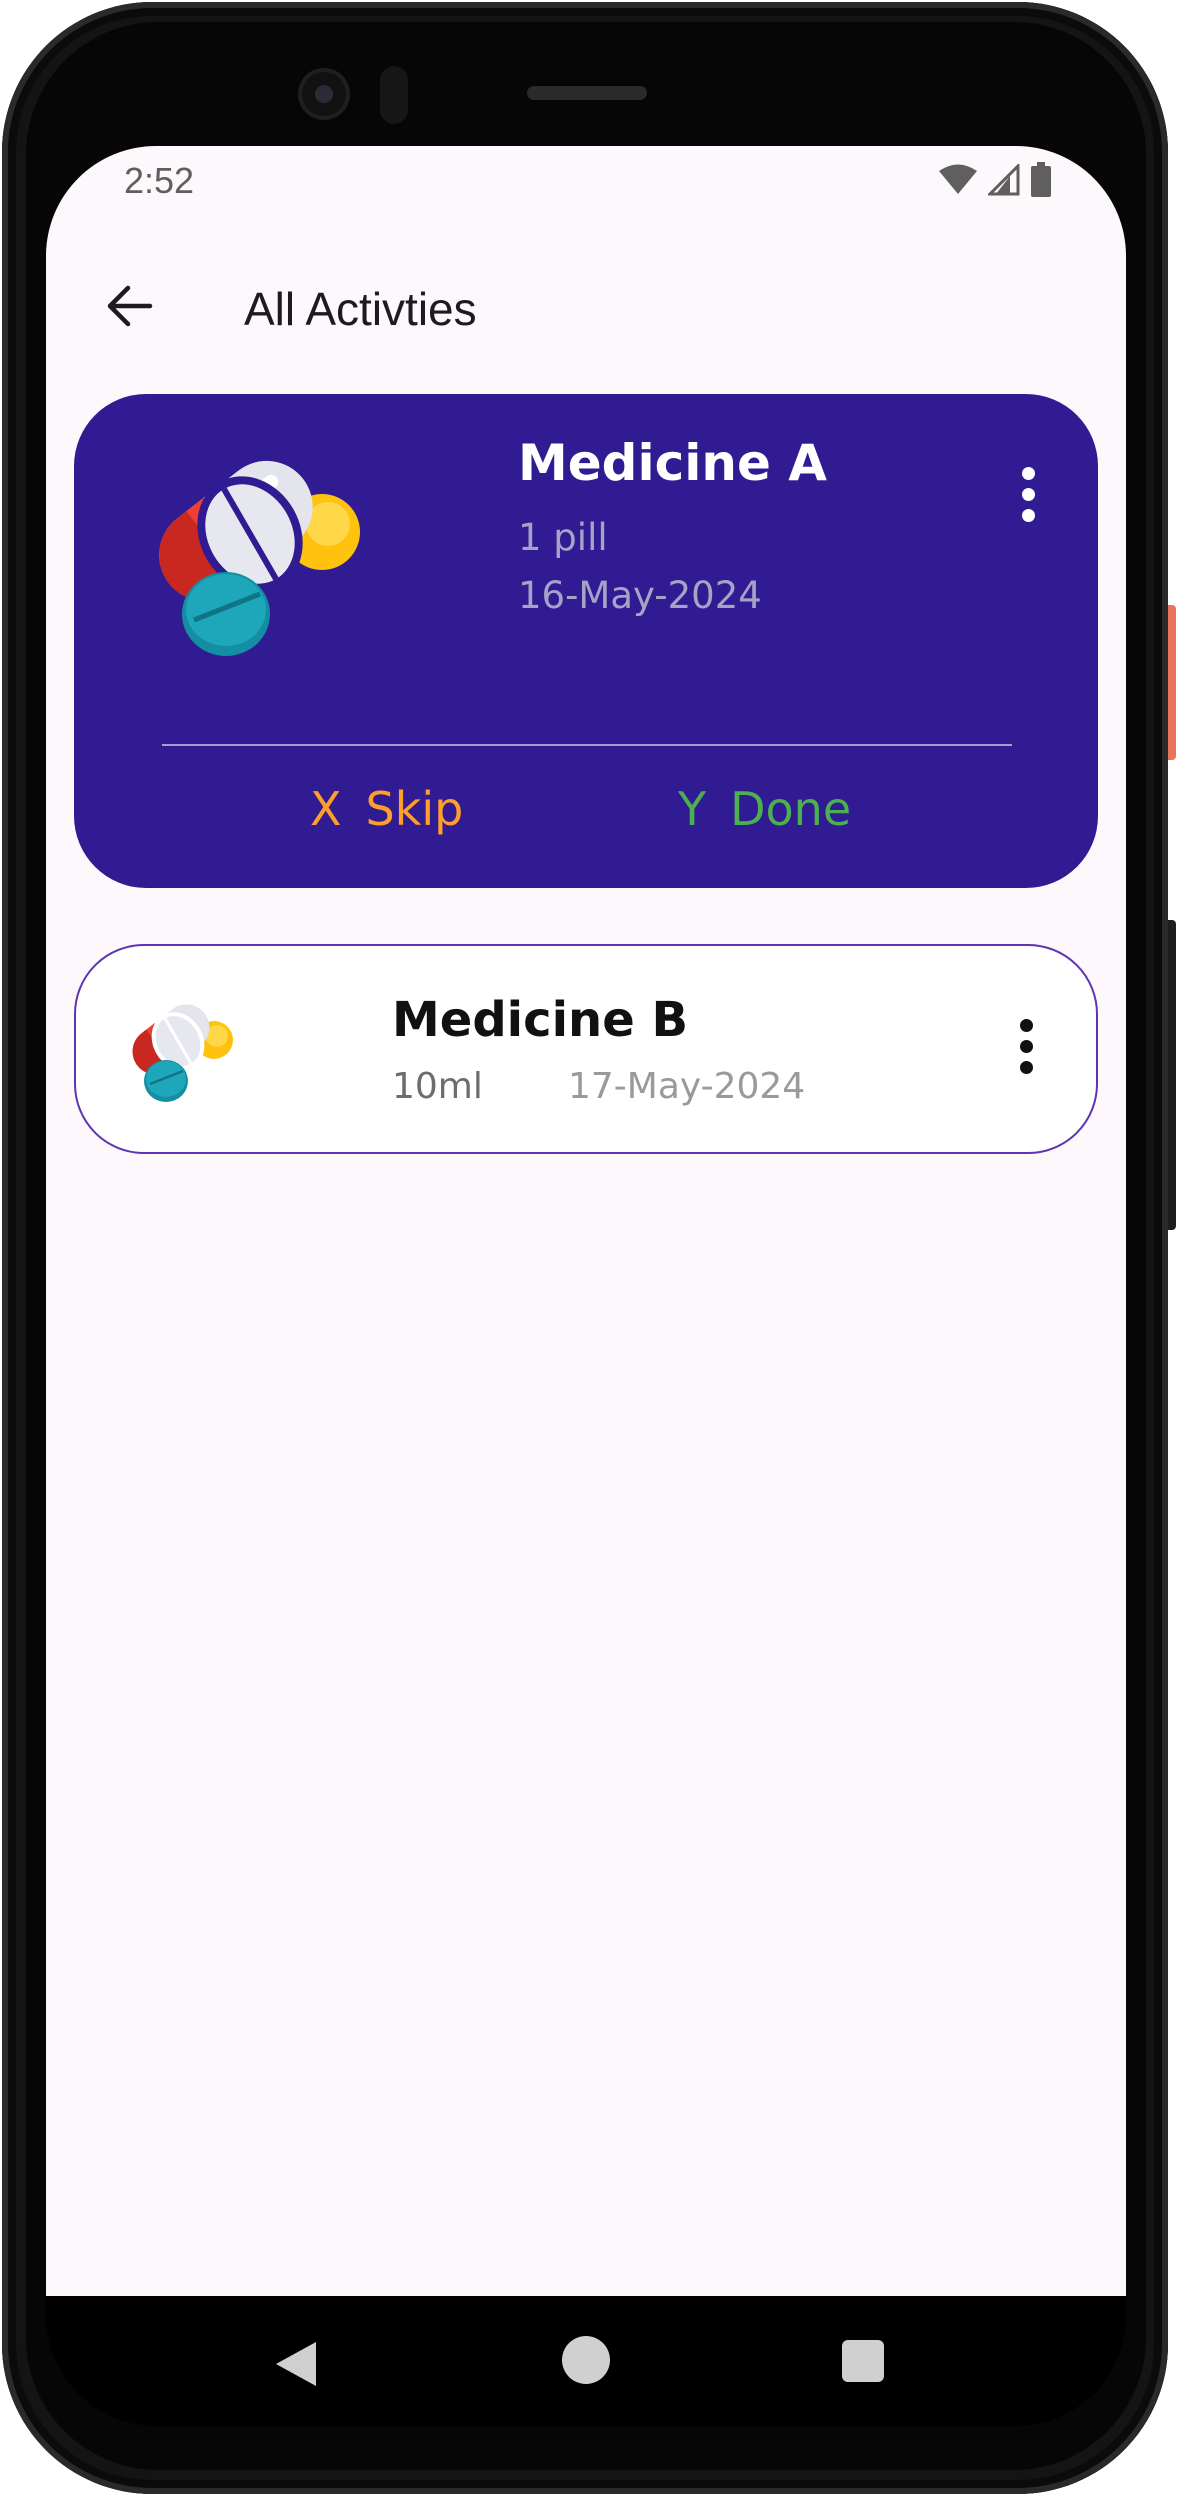  What do you see at coordinates (586, 1049) in the screenshot?
I see `activity-card-medicine-b: Medicine B 10ml 17-May-2024` at bounding box center [586, 1049].